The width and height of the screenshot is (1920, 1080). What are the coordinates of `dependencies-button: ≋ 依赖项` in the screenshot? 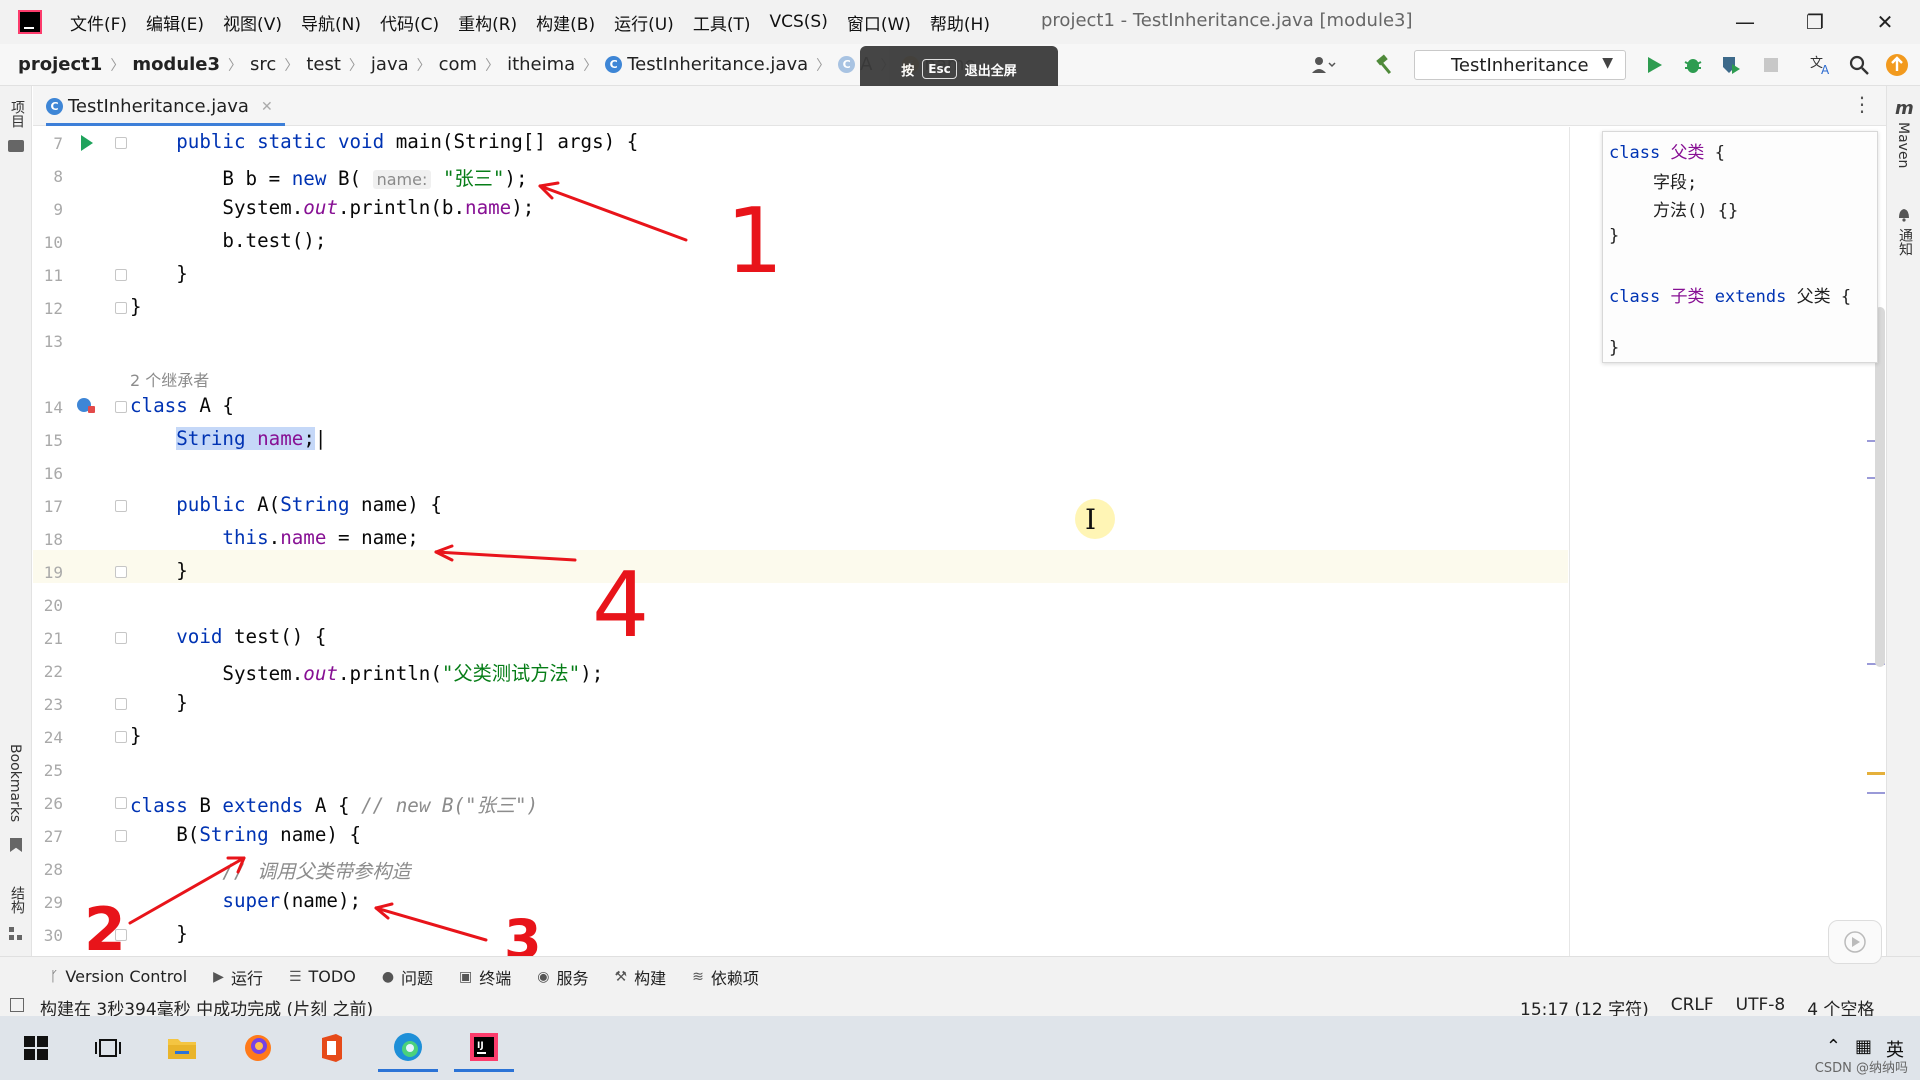 It's located at (725, 977).